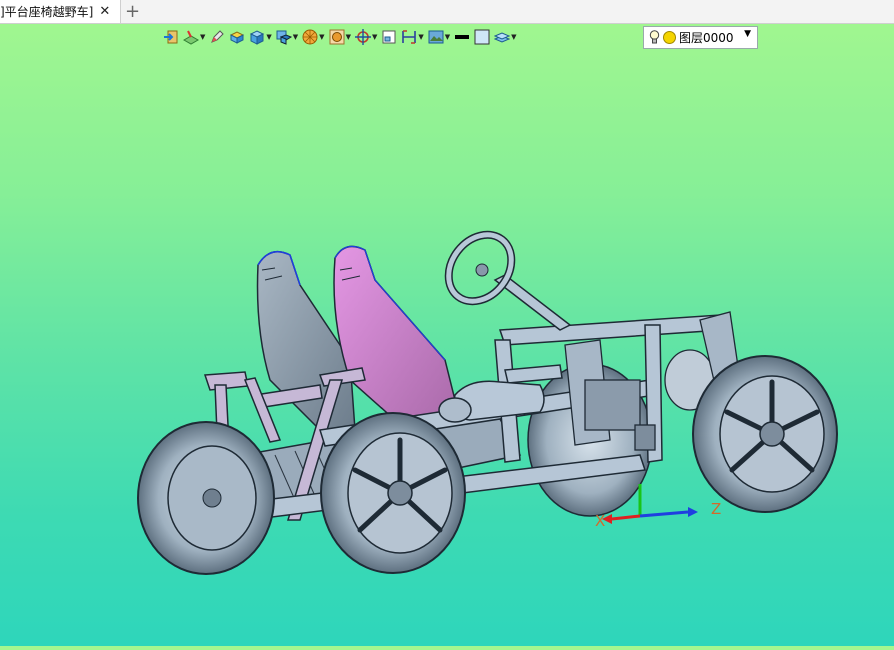 The image size is (894, 650). I want to click on pen-icon, so click(218, 36).